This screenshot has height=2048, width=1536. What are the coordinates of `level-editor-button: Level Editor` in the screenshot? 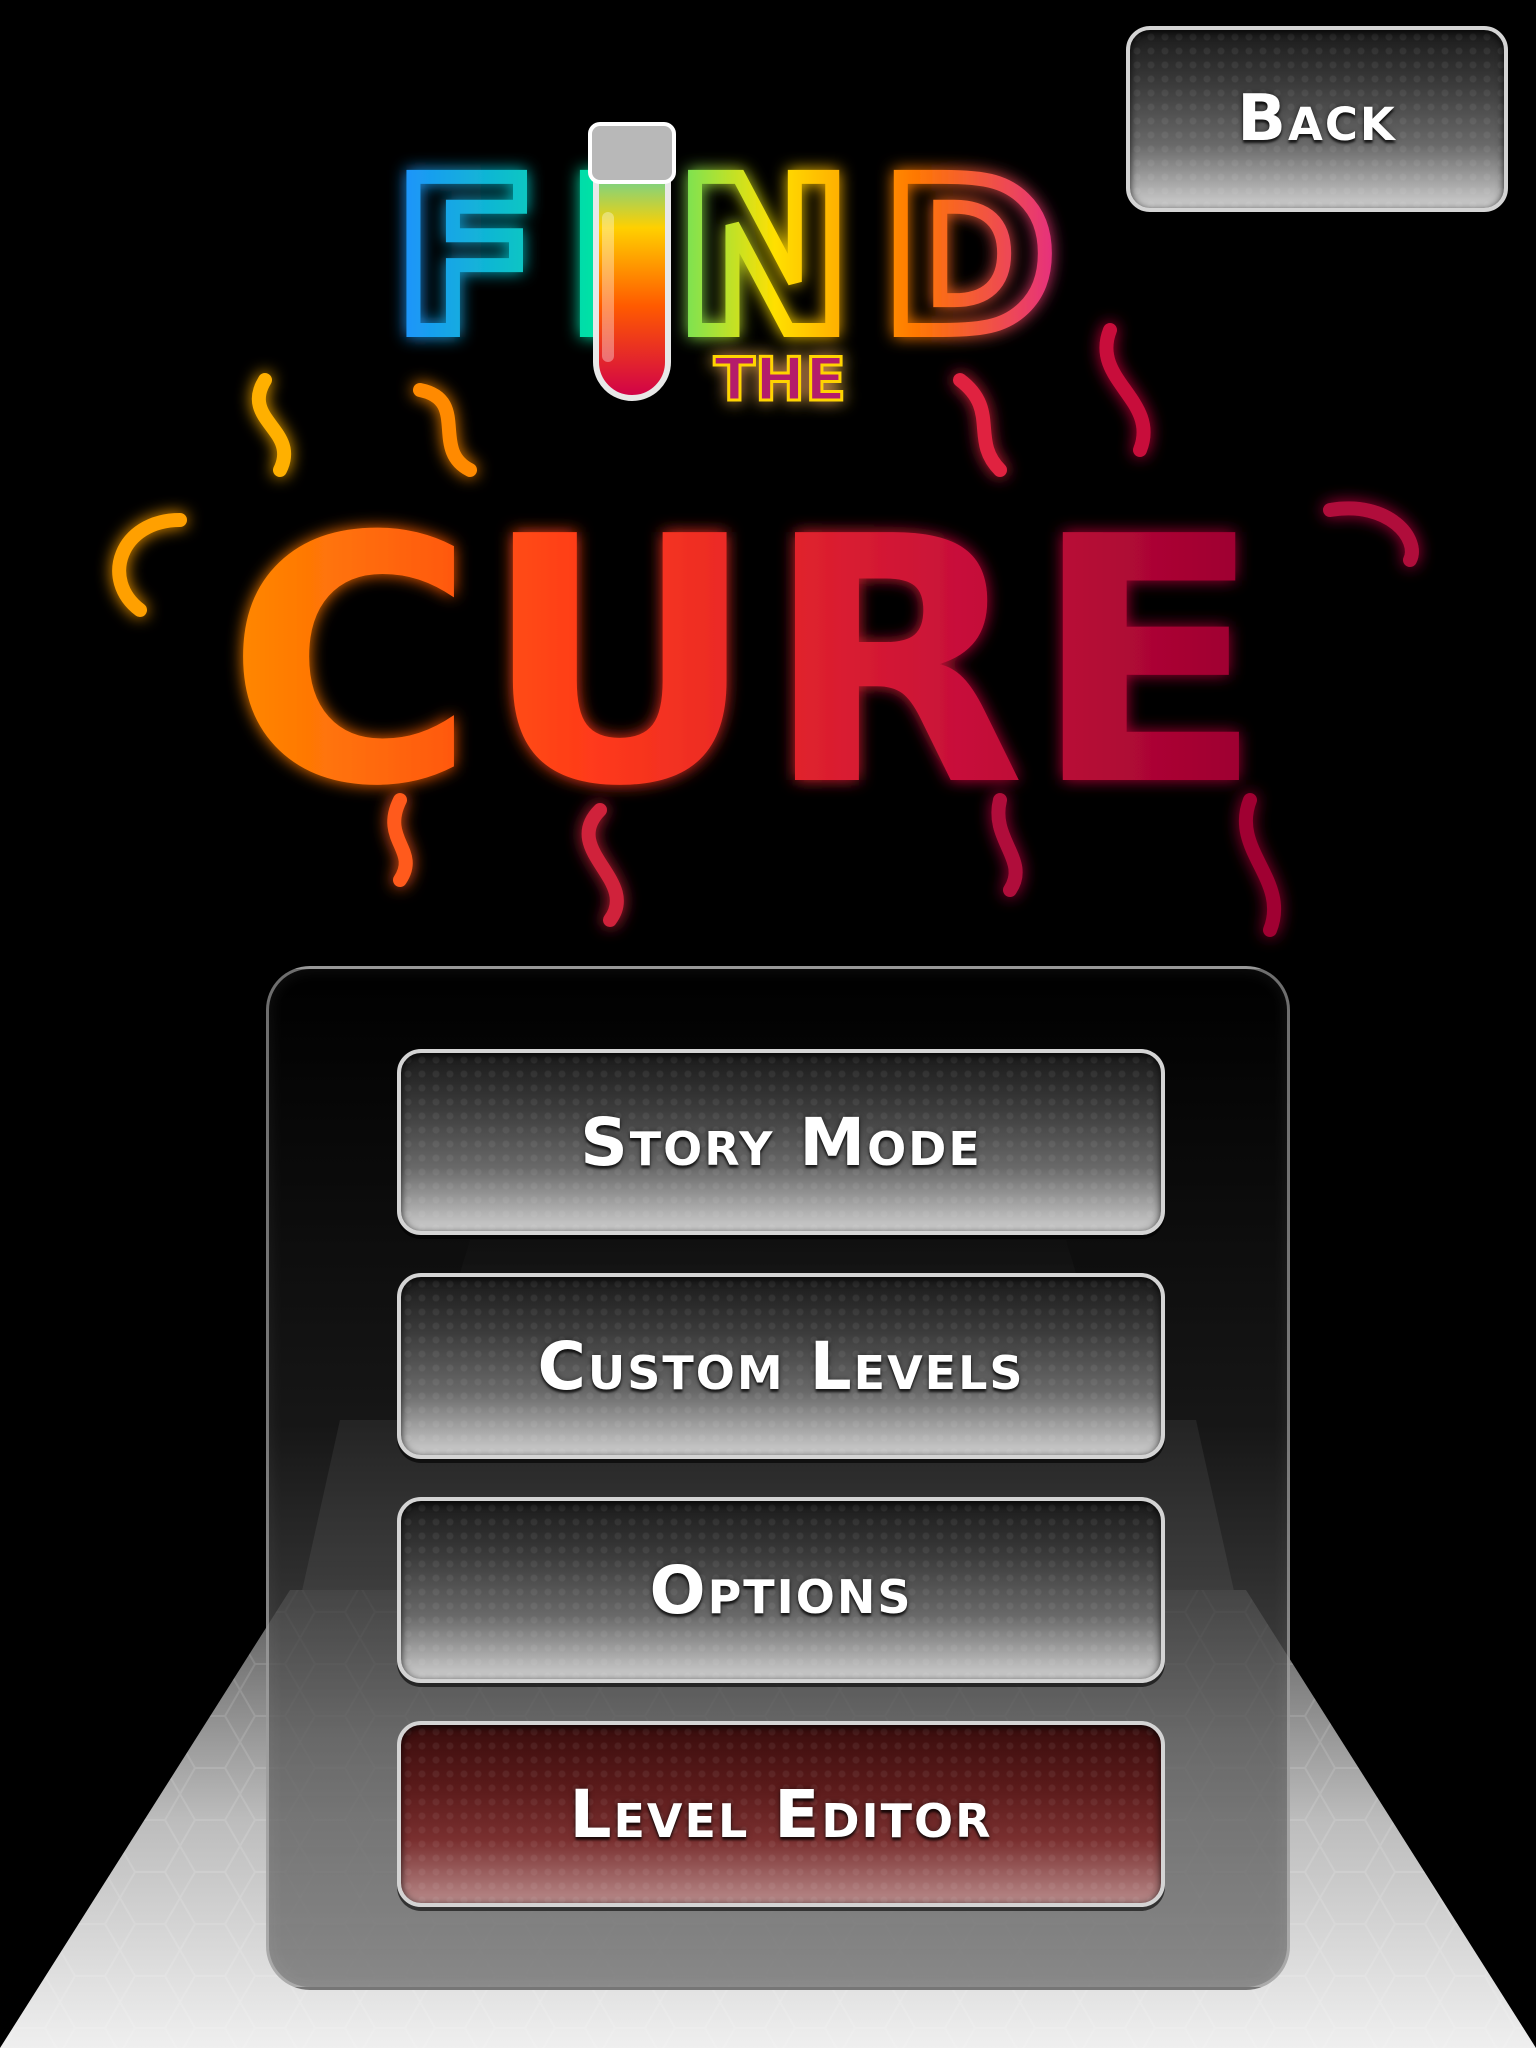 It's located at (781, 1814).